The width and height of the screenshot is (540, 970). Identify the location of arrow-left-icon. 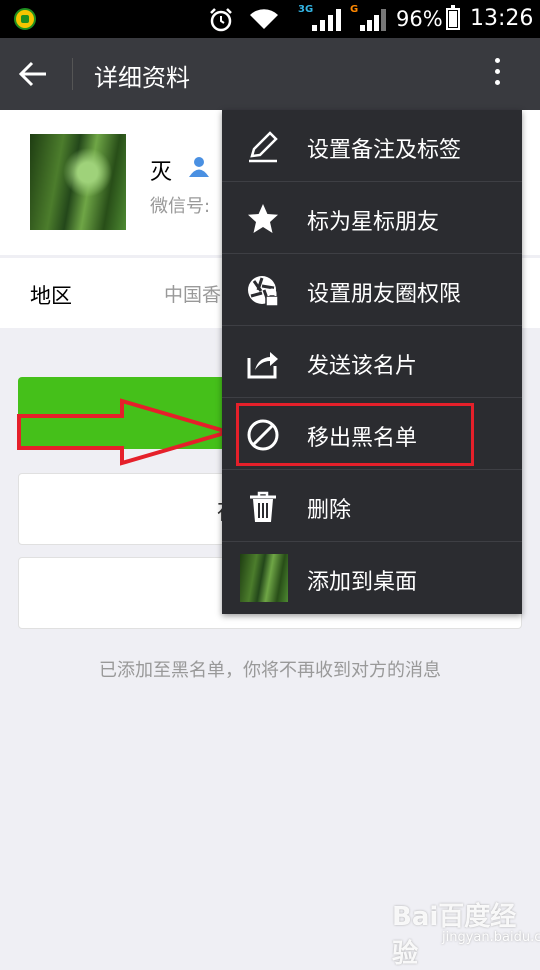
(33, 74).